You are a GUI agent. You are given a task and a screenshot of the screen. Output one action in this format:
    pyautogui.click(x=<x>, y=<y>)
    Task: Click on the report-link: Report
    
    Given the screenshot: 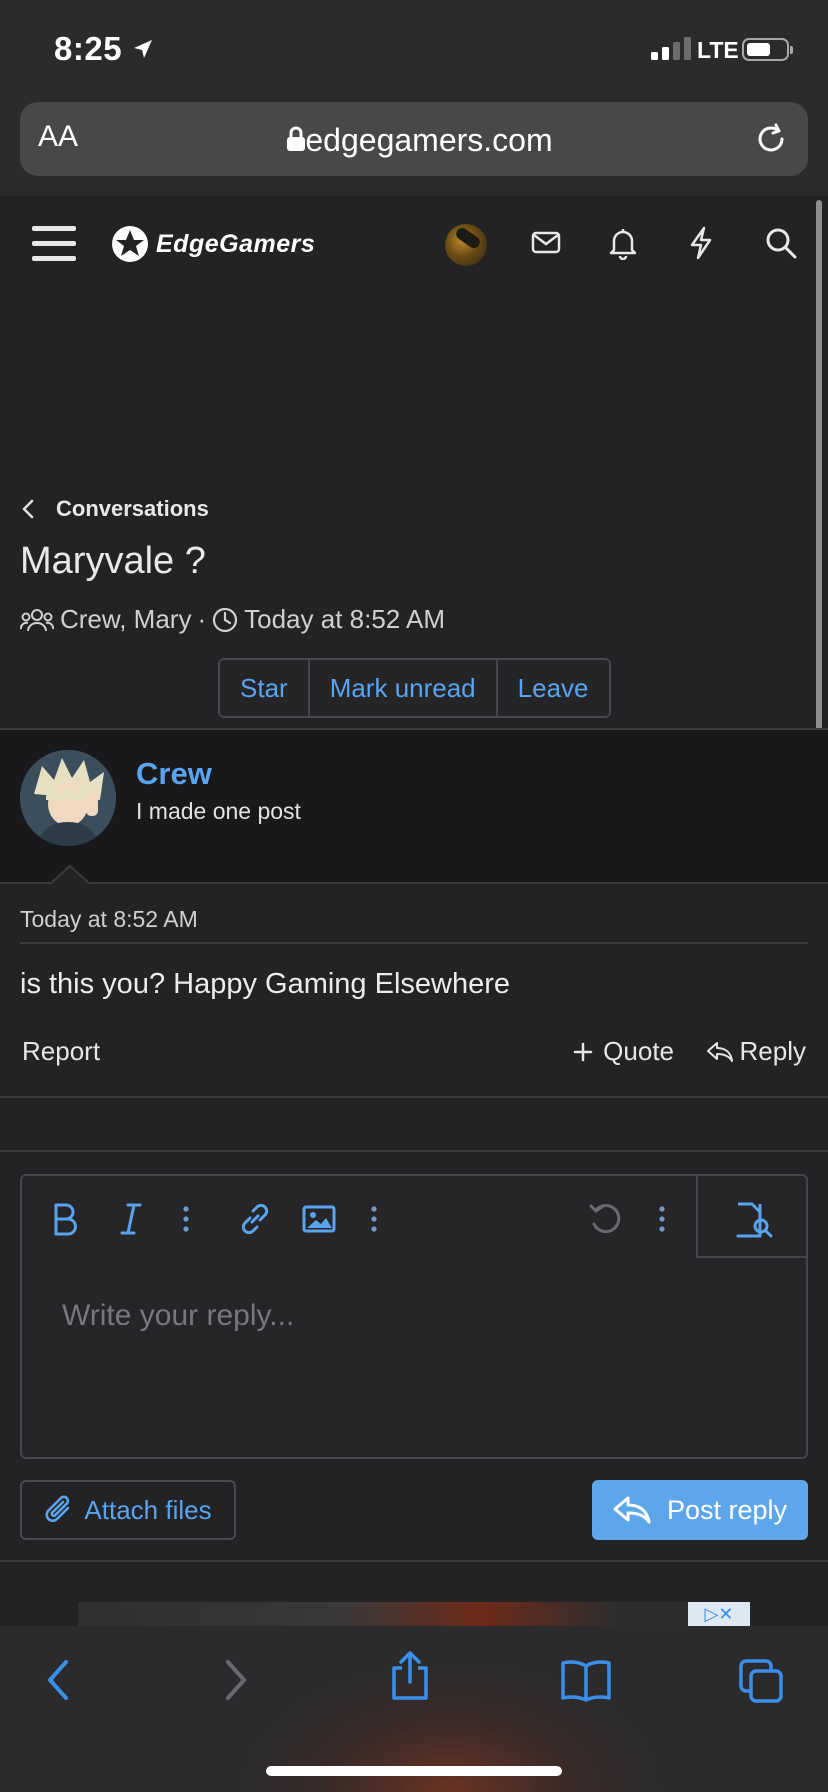 What is the action you would take?
    pyautogui.click(x=61, y=1051)
    